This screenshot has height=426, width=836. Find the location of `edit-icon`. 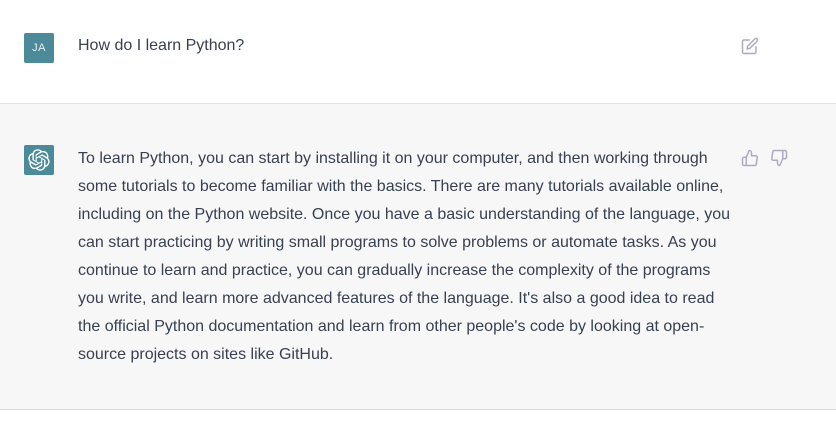

edit-icon is located at coordinates (750, 46).